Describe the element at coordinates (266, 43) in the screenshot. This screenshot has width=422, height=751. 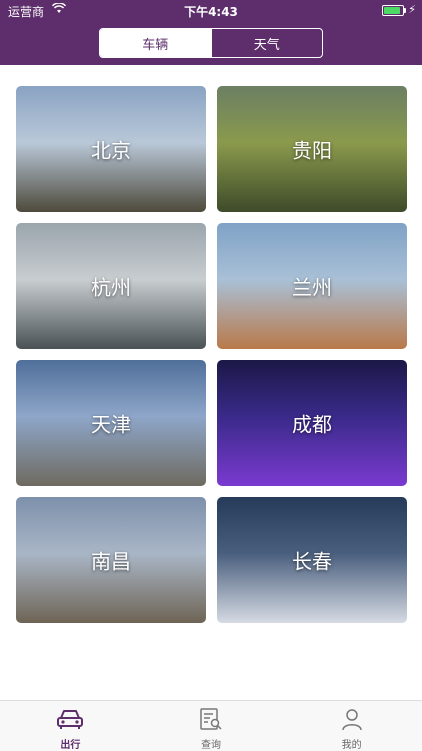
I see `tab-weather: 天气` at that location.